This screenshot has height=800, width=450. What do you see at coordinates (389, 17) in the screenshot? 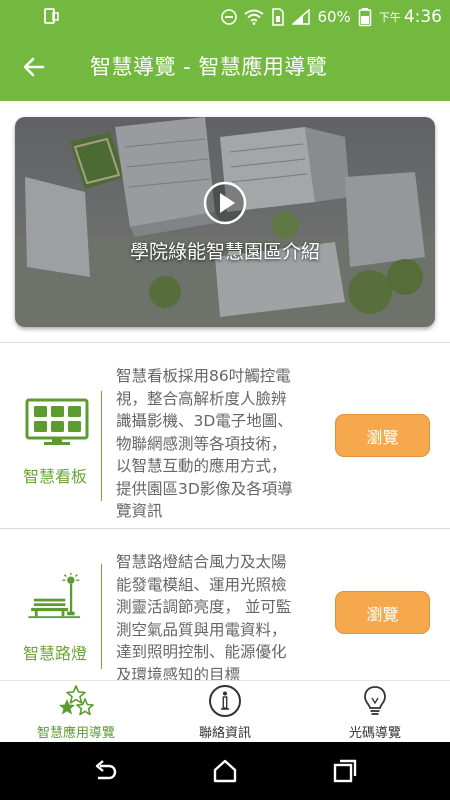
I see `status-ampm: 下午` at bounding box center [389, 17].